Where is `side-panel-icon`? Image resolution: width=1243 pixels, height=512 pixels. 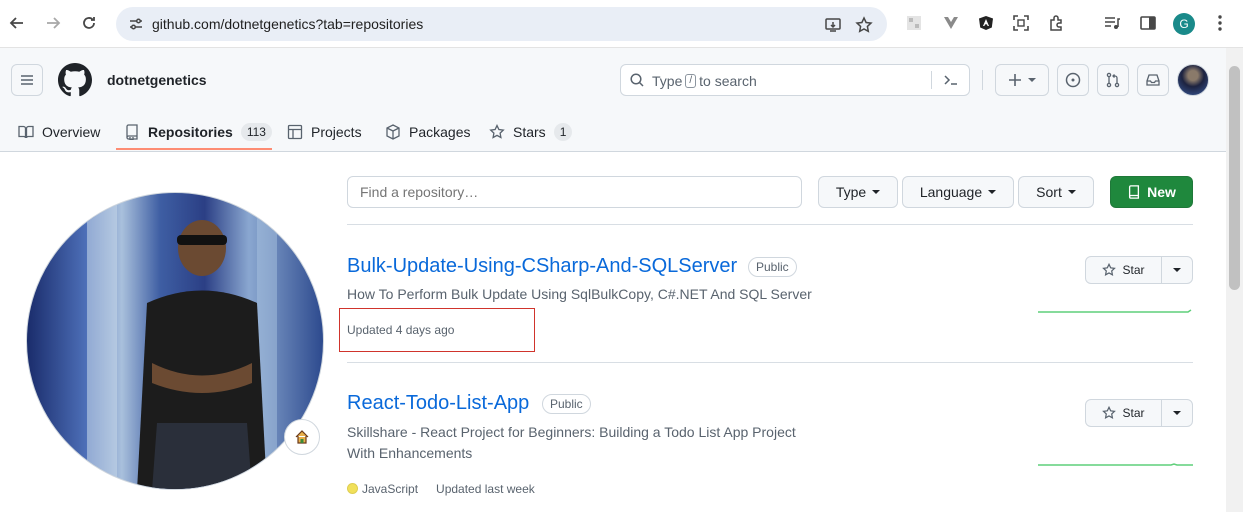
side-panel-icon is located at coordinates (1148, 23).